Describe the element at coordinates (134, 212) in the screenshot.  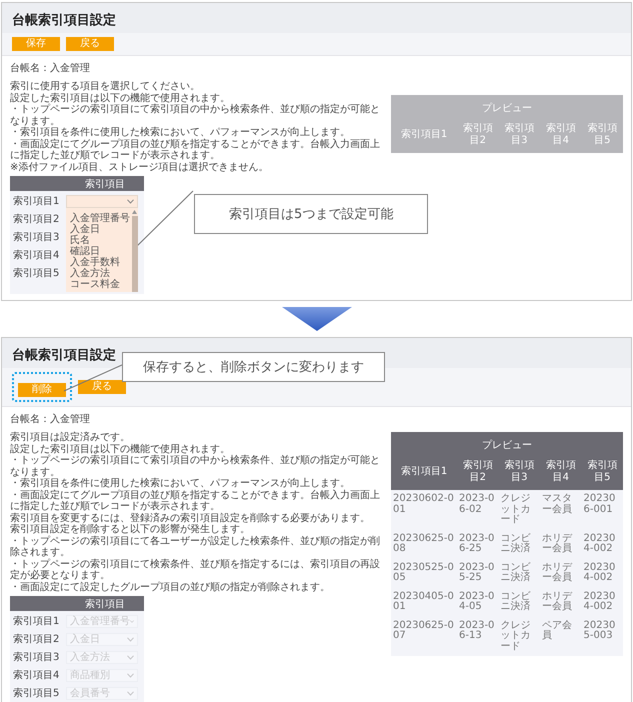
I see `scroll-up-icon` at that location.